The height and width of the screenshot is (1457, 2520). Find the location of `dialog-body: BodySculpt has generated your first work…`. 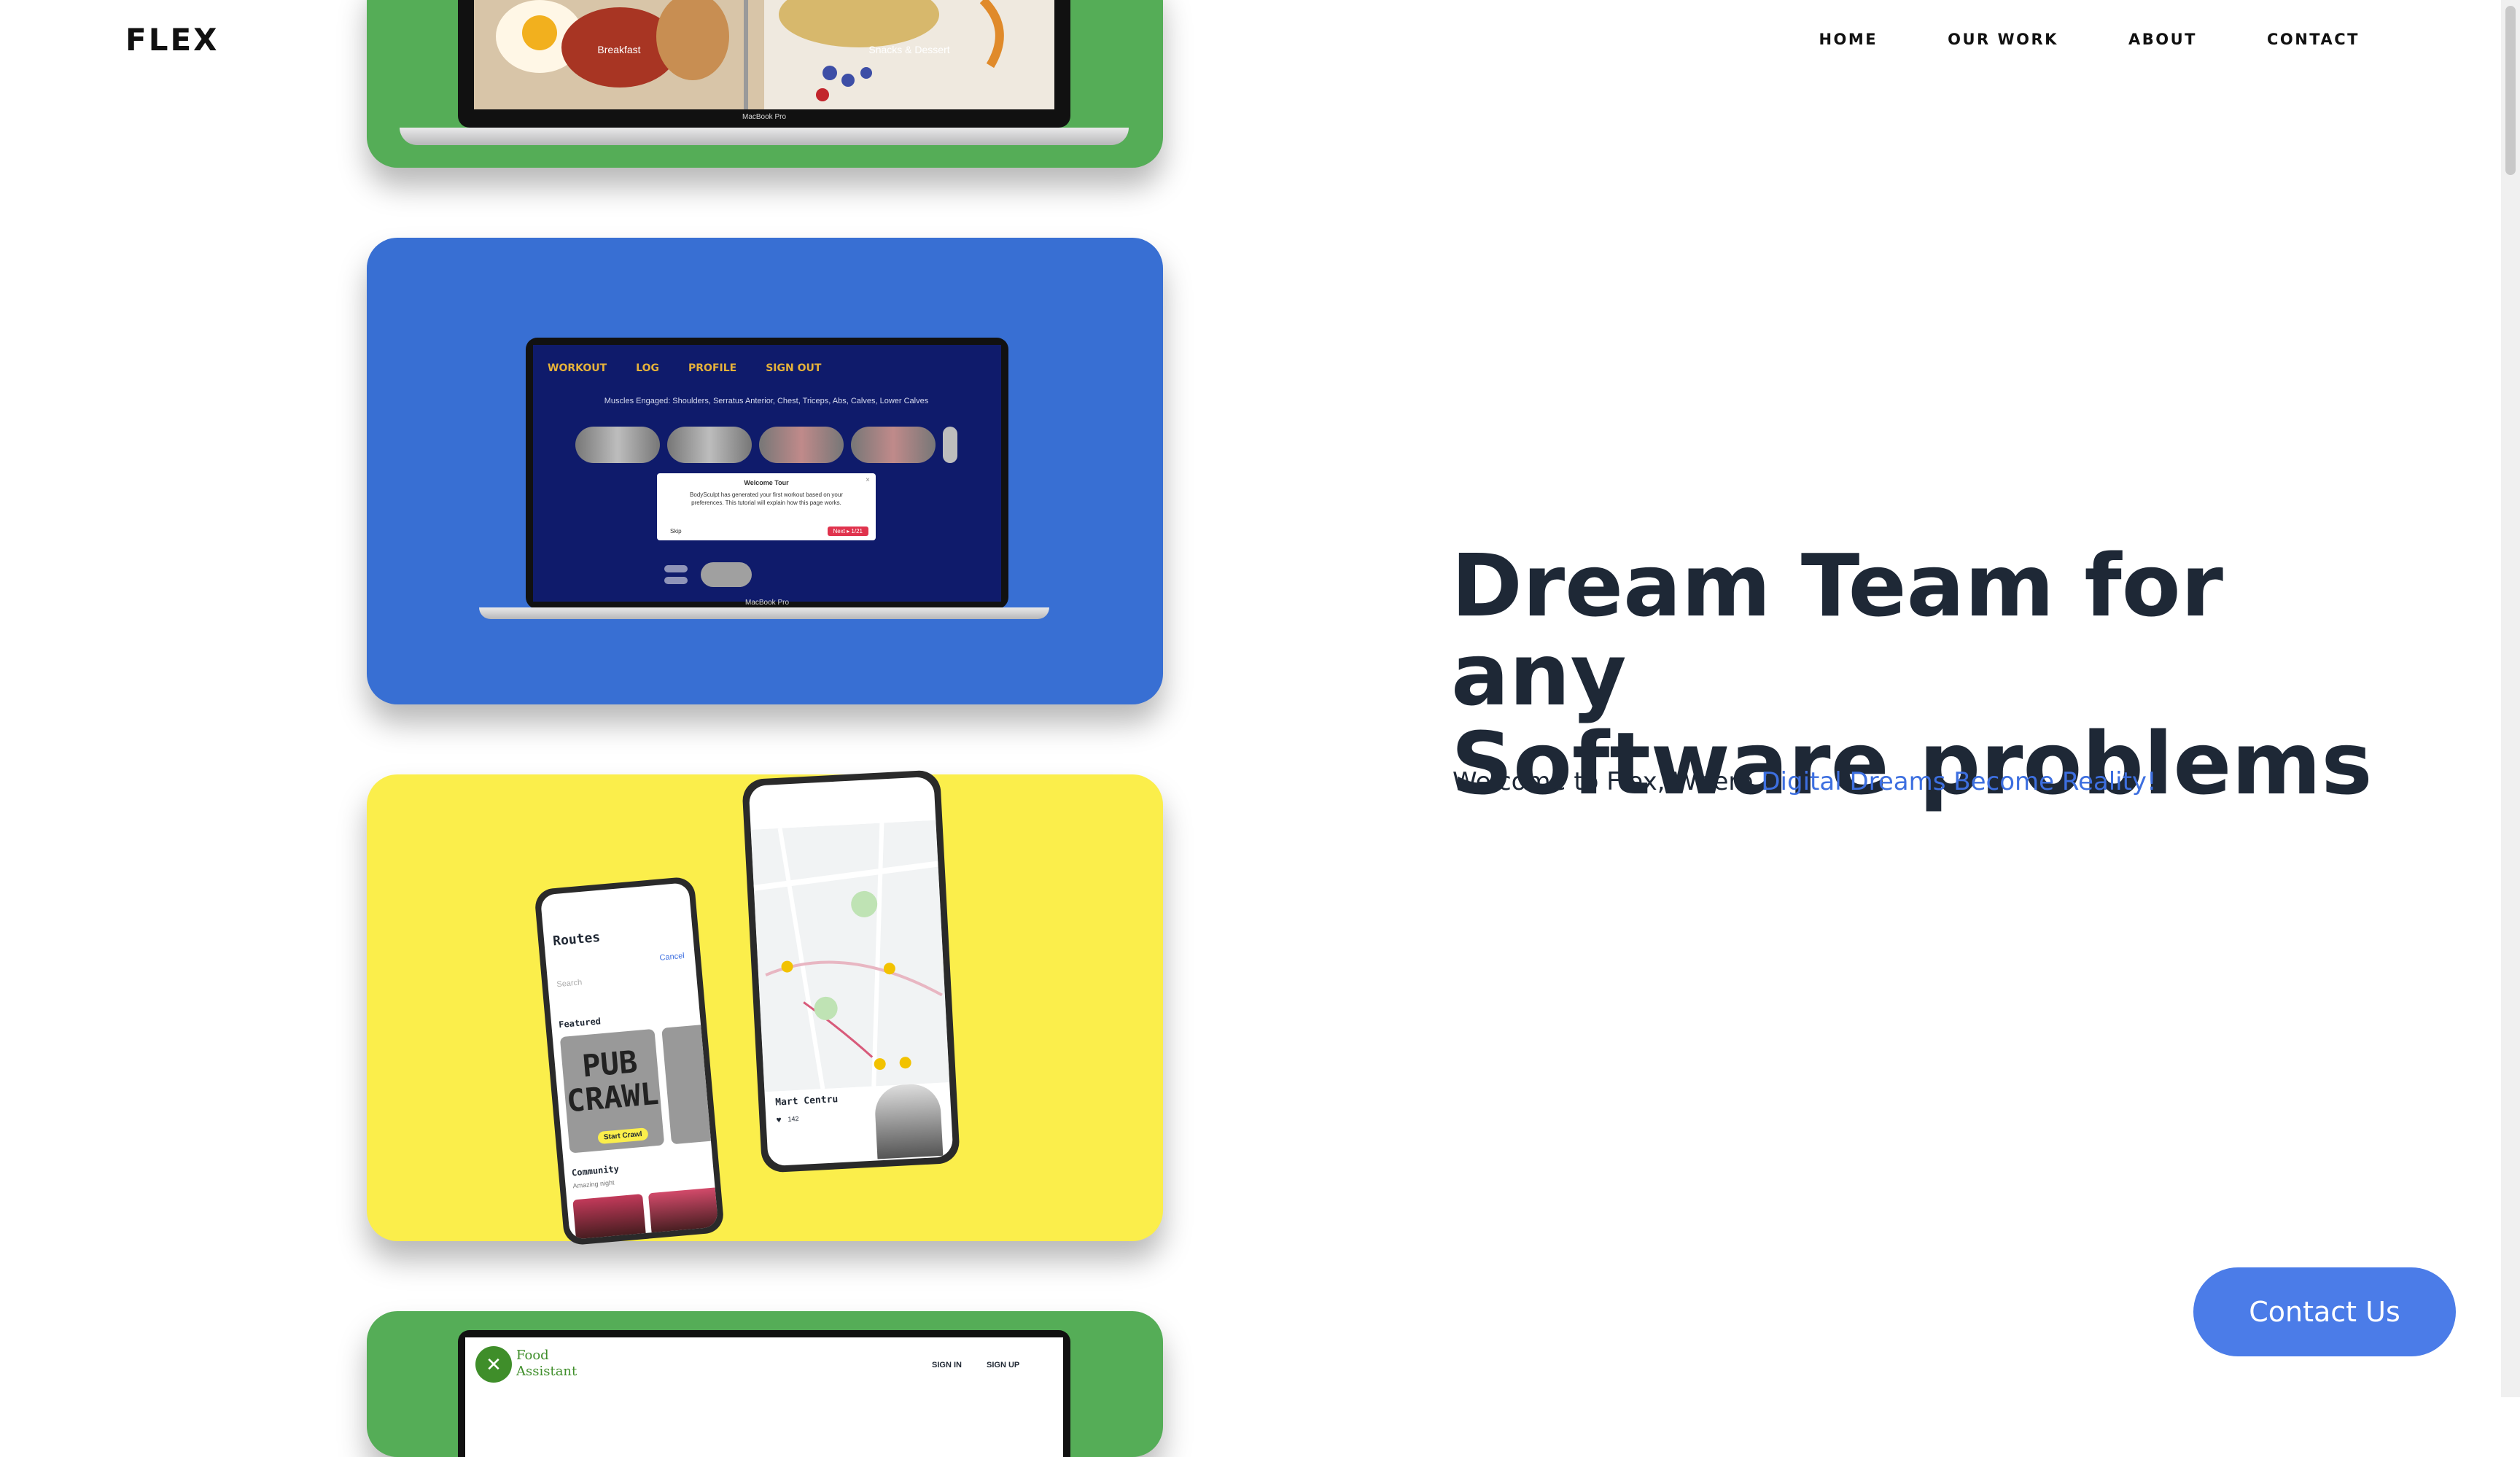

dialog-body: BodySculpt has generated your first work… is located at coordinates (766, 499).